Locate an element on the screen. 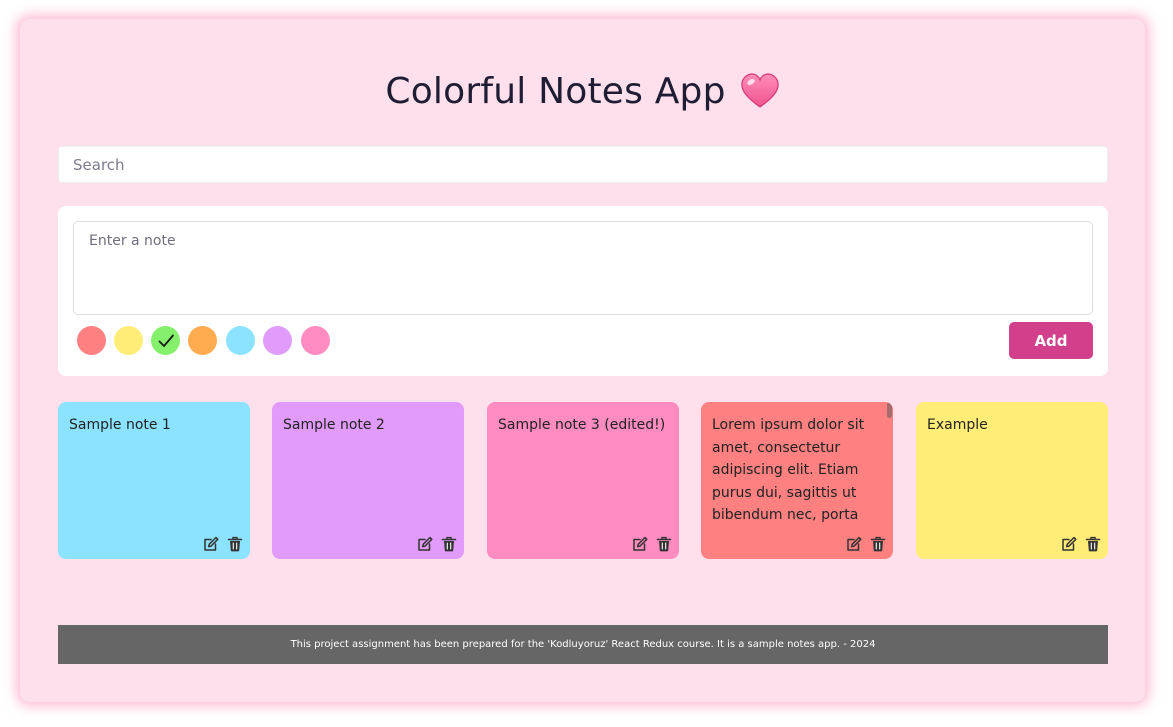 This screenshot has height=727, width=1173. heart-icon is located at coordinates (760, 95).